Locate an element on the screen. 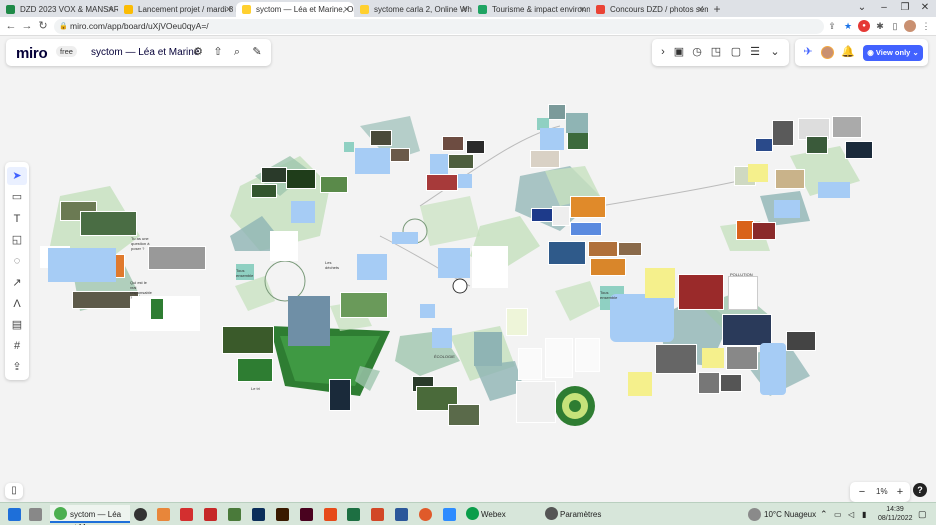  url-field: 🔒 miro.com/app/board/uXjVOeu0qyA=/ is located at coordinates (439, 26).